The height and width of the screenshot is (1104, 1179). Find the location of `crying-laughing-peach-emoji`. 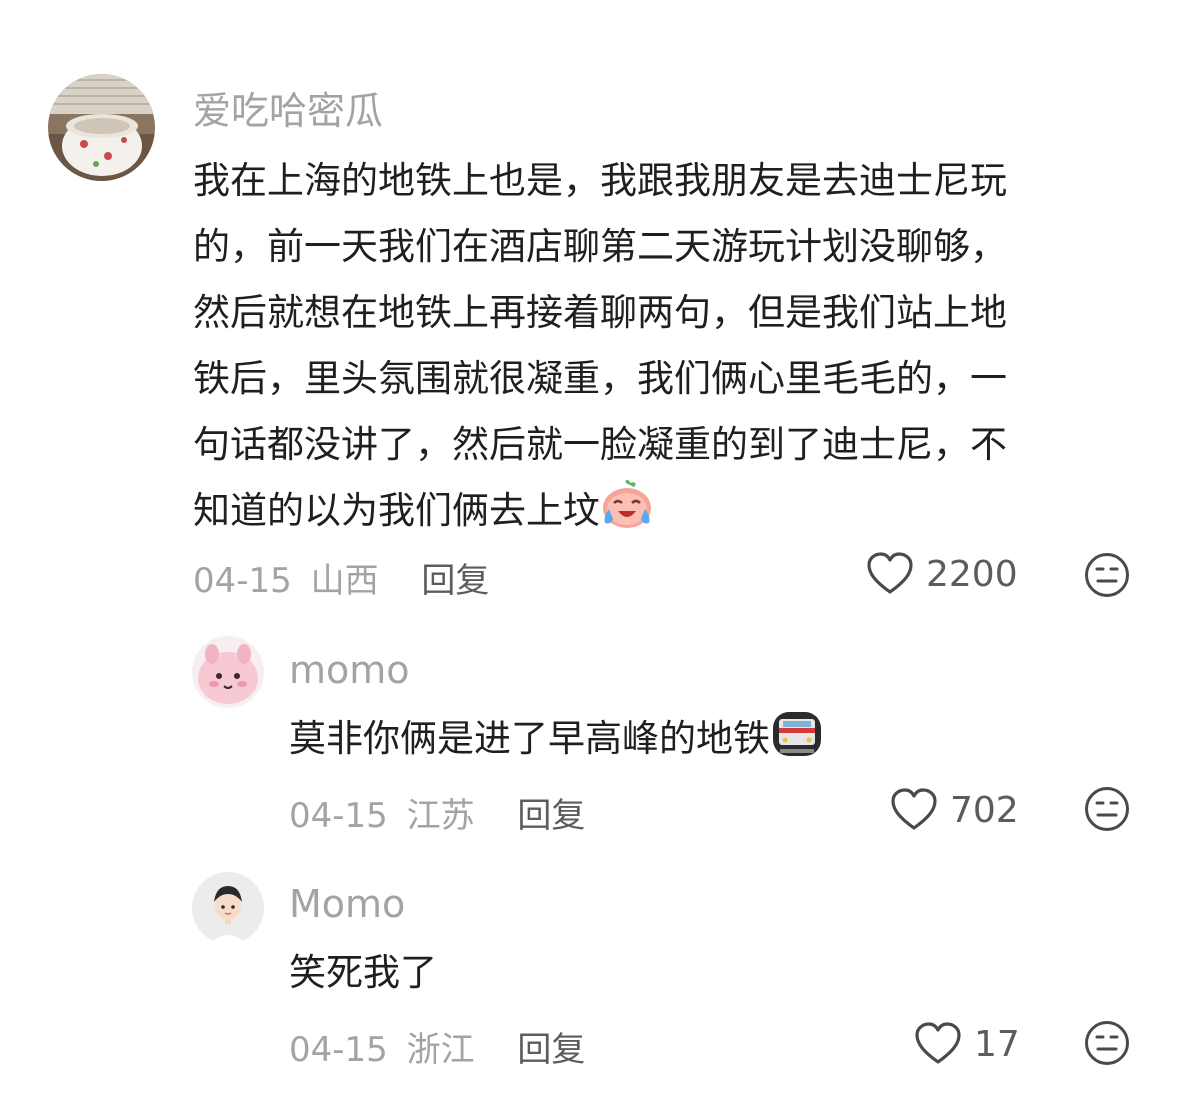

crying-laughing-peach-emoji is located at coordinates (627, 514).